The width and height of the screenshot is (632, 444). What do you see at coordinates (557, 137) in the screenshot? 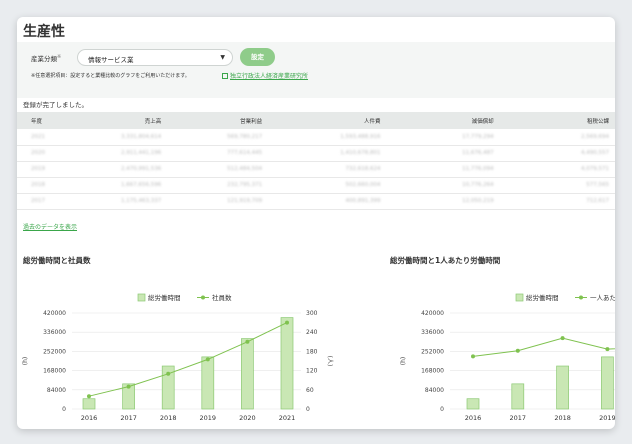
I see `table-cell: 2,569,694` at bounding box center [557, 137].